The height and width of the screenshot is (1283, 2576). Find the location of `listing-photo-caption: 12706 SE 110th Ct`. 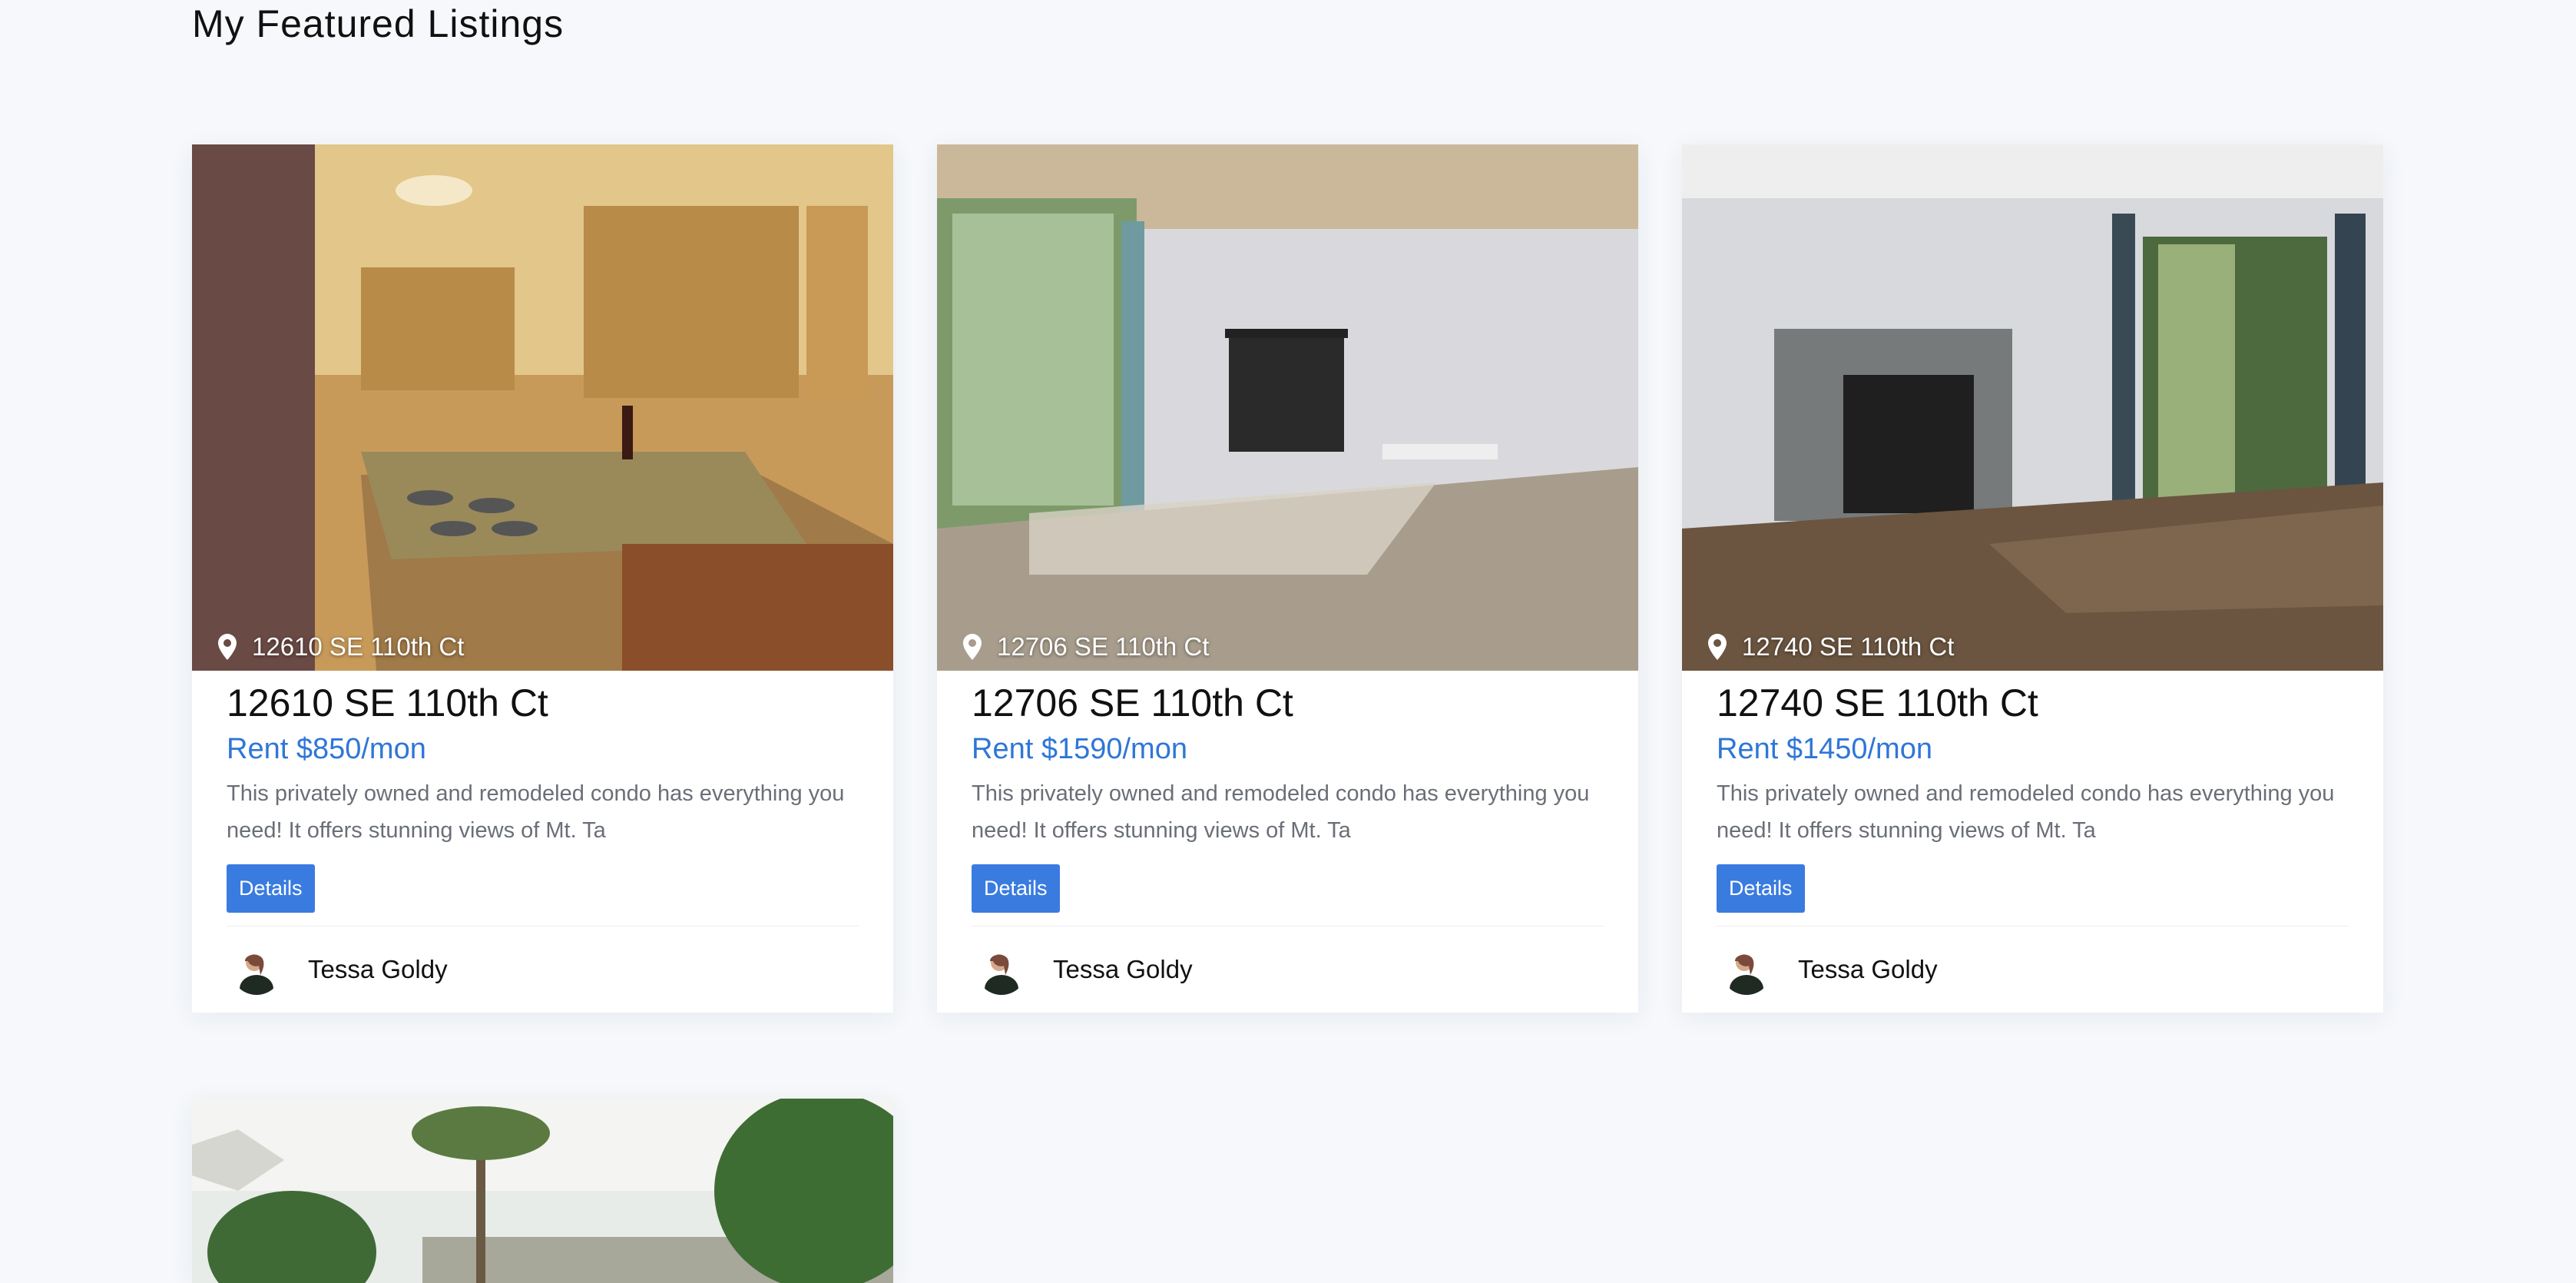

listing-photo-caption: 12706 SE 110th Ct is located at coordinates (1086, 646).